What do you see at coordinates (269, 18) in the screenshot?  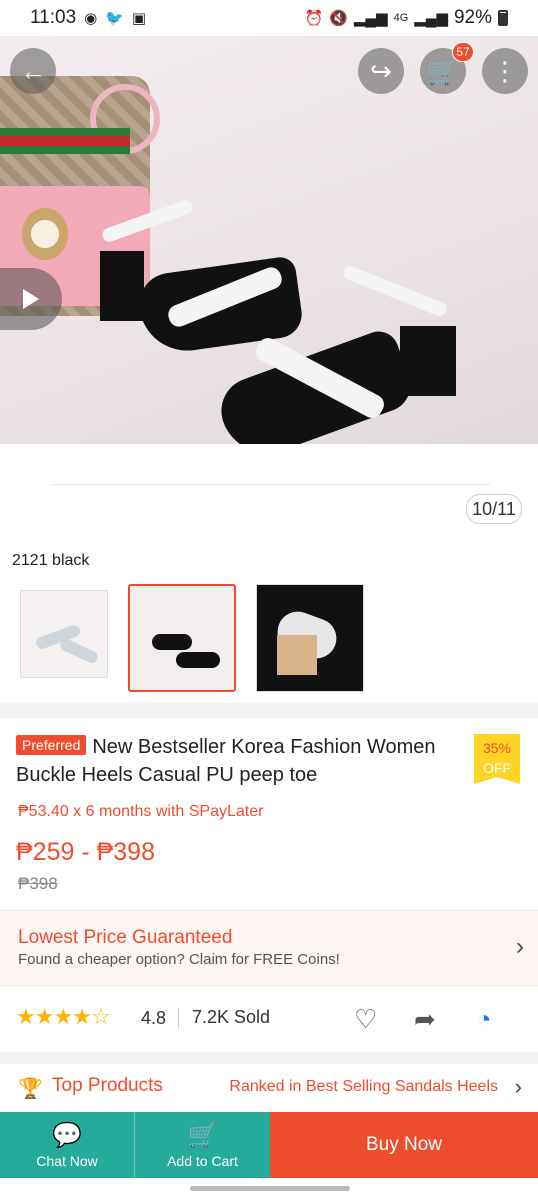 I see `status-bar: 11:03 ◉ 🐦 ▣ ⏰ 🔇 ▂▄▆ 4G ▂▄▆ 92%` at bounding box center [269, 18].